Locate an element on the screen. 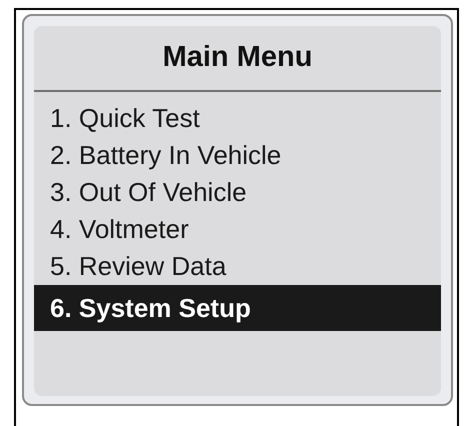  menu-item: 5. Review Data is located at coordinates (237, 266).